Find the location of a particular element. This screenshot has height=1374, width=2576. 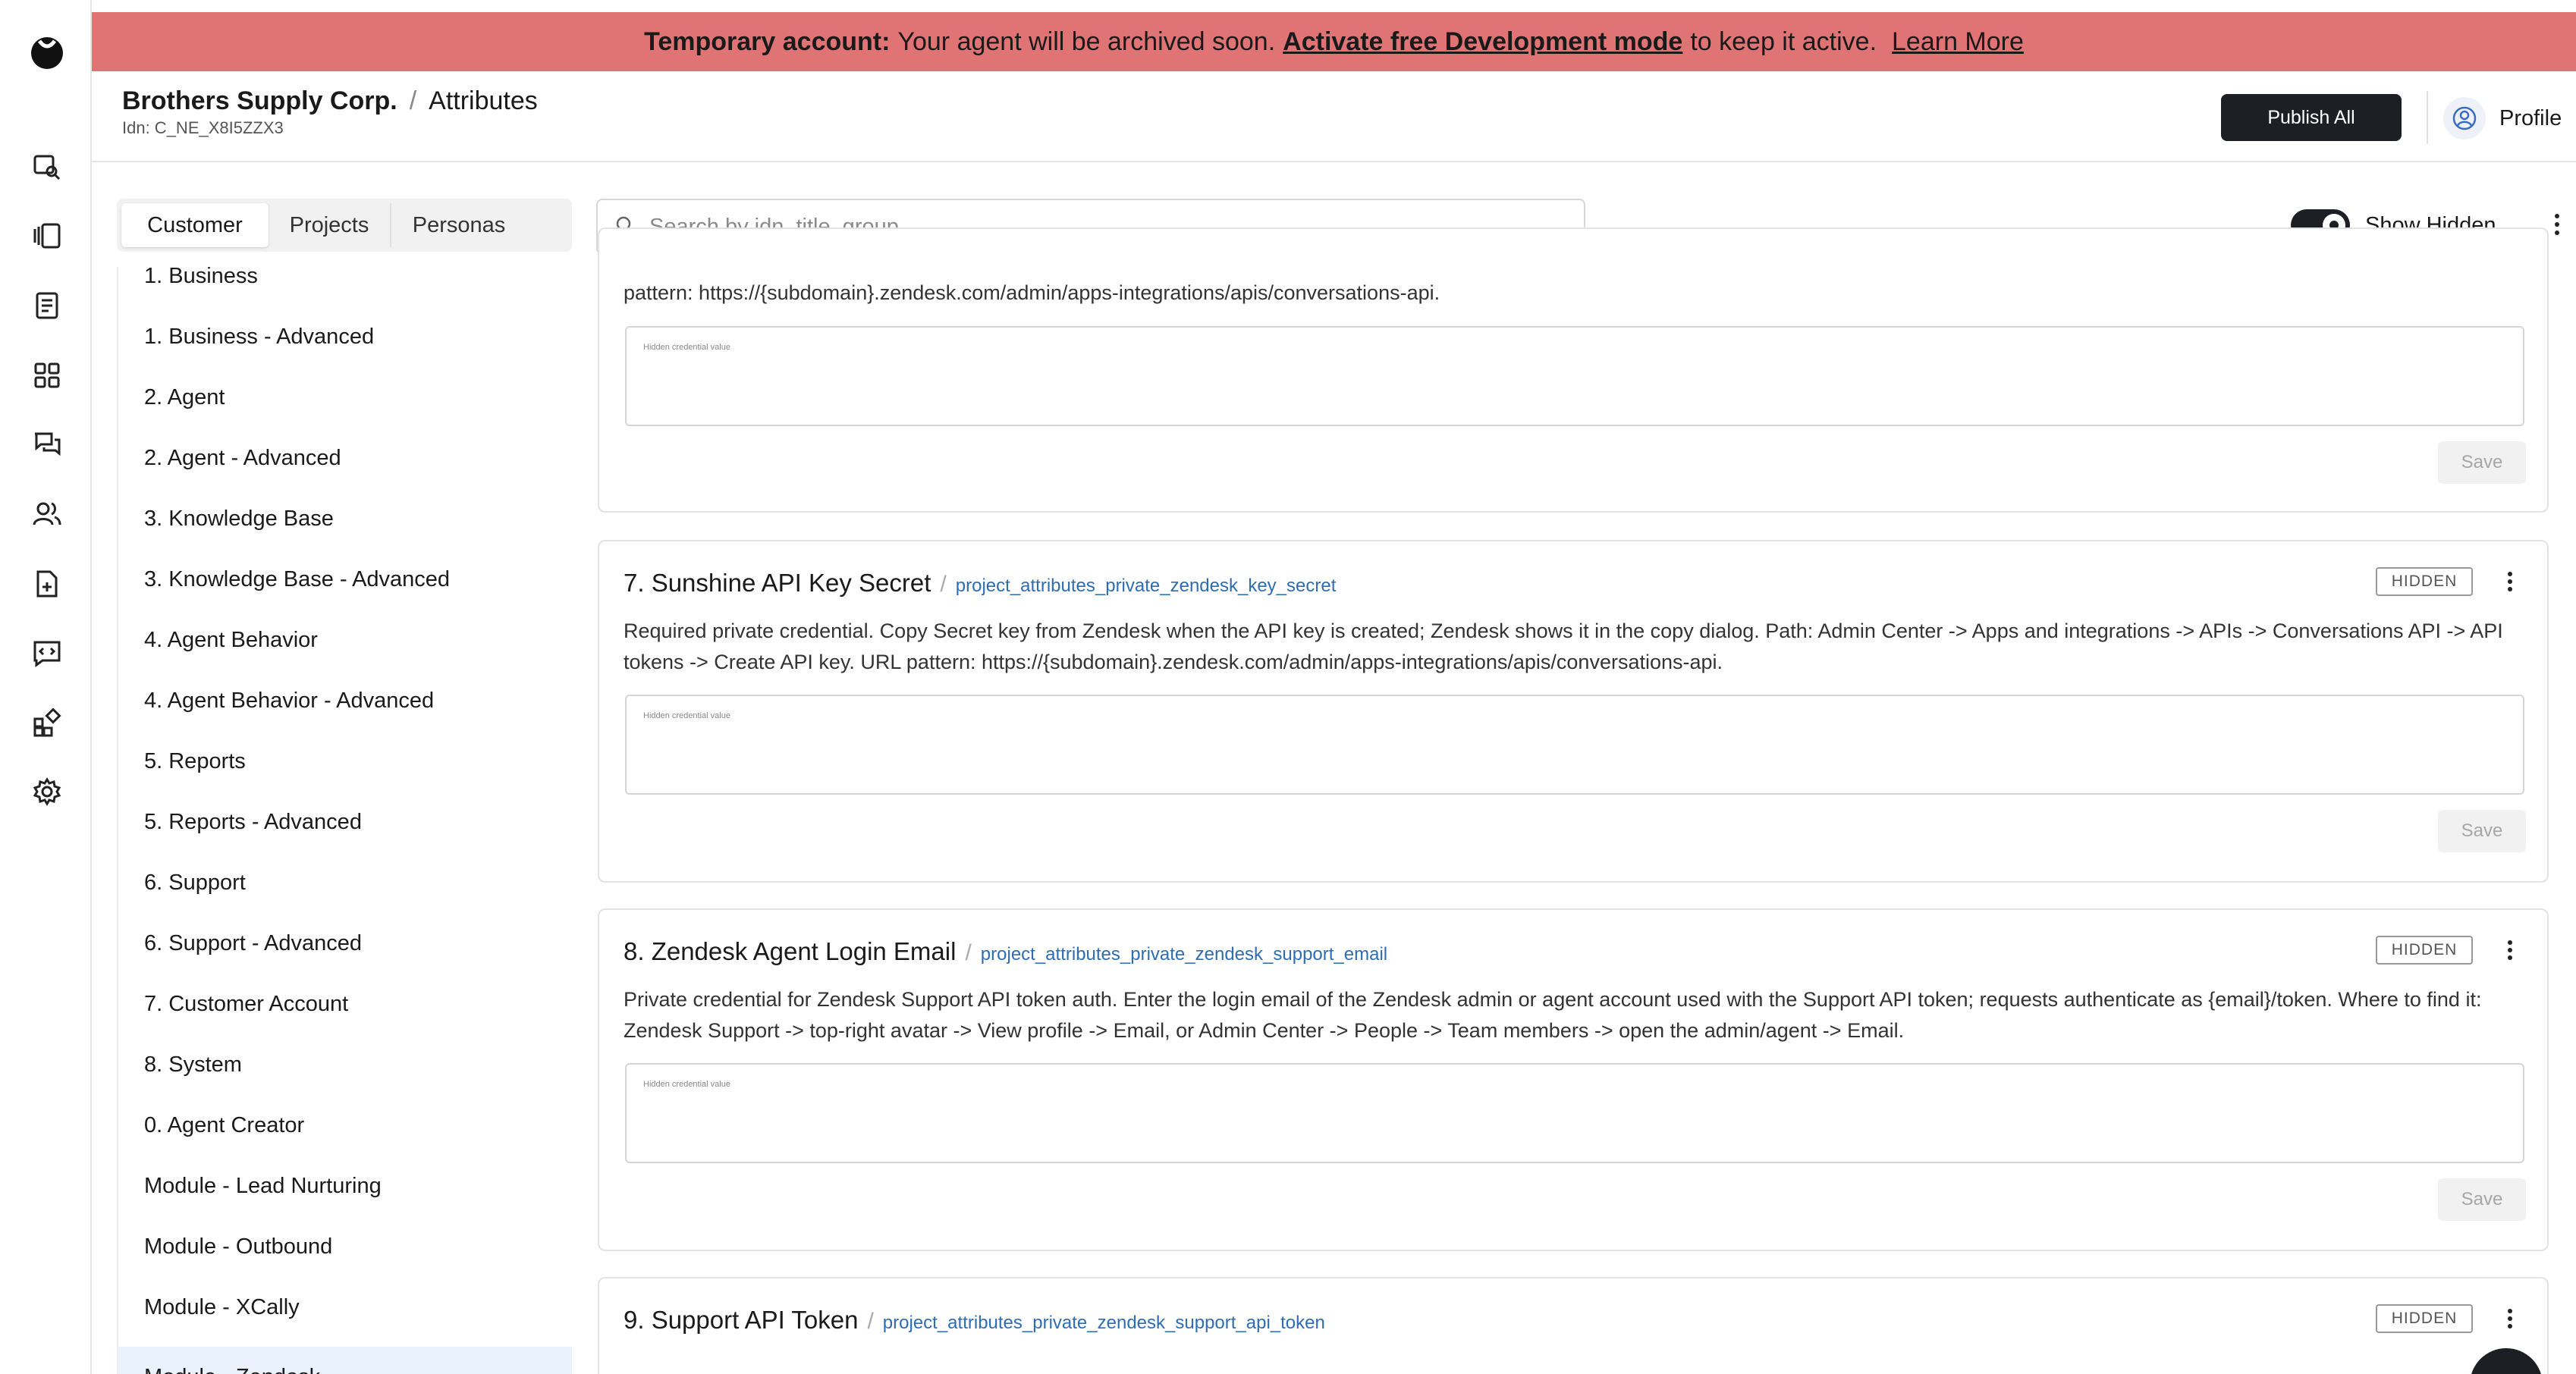

banner-bold: Temporary account: is located at coordinates (767, 41).